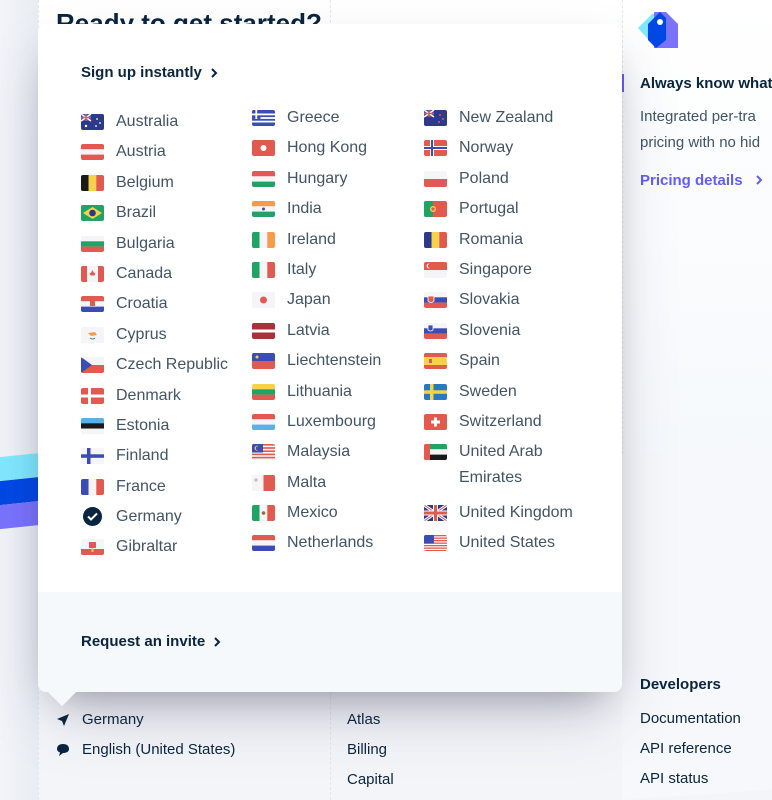  Describe the element at coordinates (319, 391) in the screenshot. I see `country-name: Lithuania` at that location.